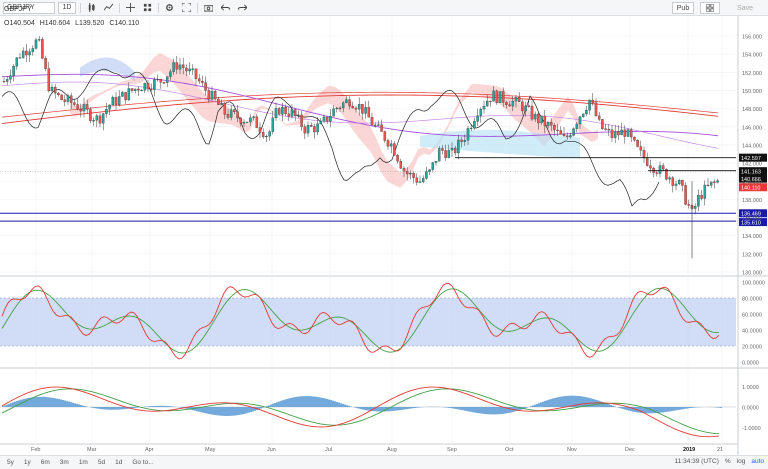 The image size is (768, 469). What do you see at coordinates (719, 461) in the screenshot?
I see `bottom-right-controls: 11:34:39 (UTC) % log auto` at bounding box center [719, 461].